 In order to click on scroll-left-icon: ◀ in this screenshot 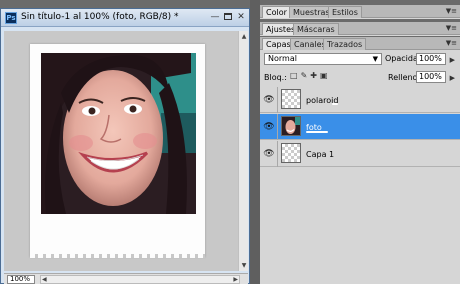, I will do `click(44, 280)`.